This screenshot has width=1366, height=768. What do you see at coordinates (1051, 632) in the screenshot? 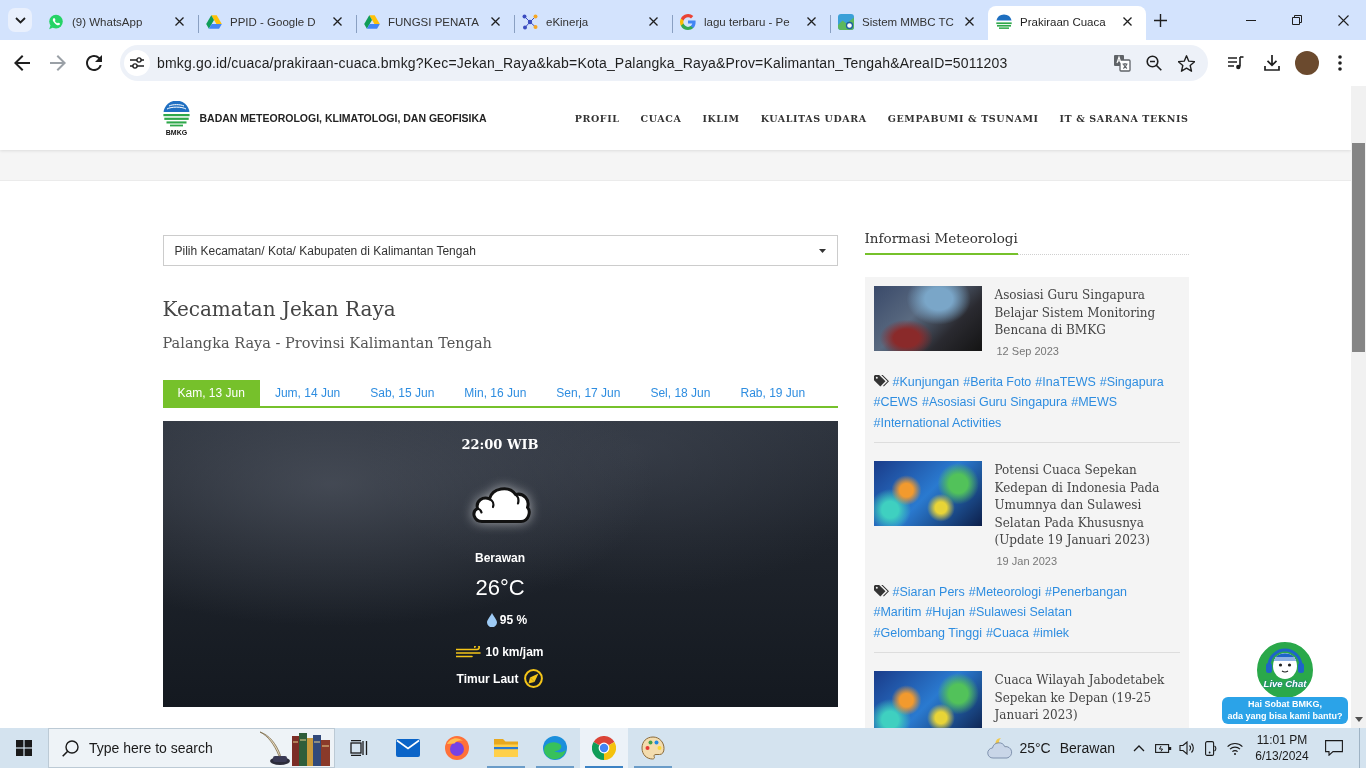
I see `tag-link: #imlek` at bounding box center [1051, 632].